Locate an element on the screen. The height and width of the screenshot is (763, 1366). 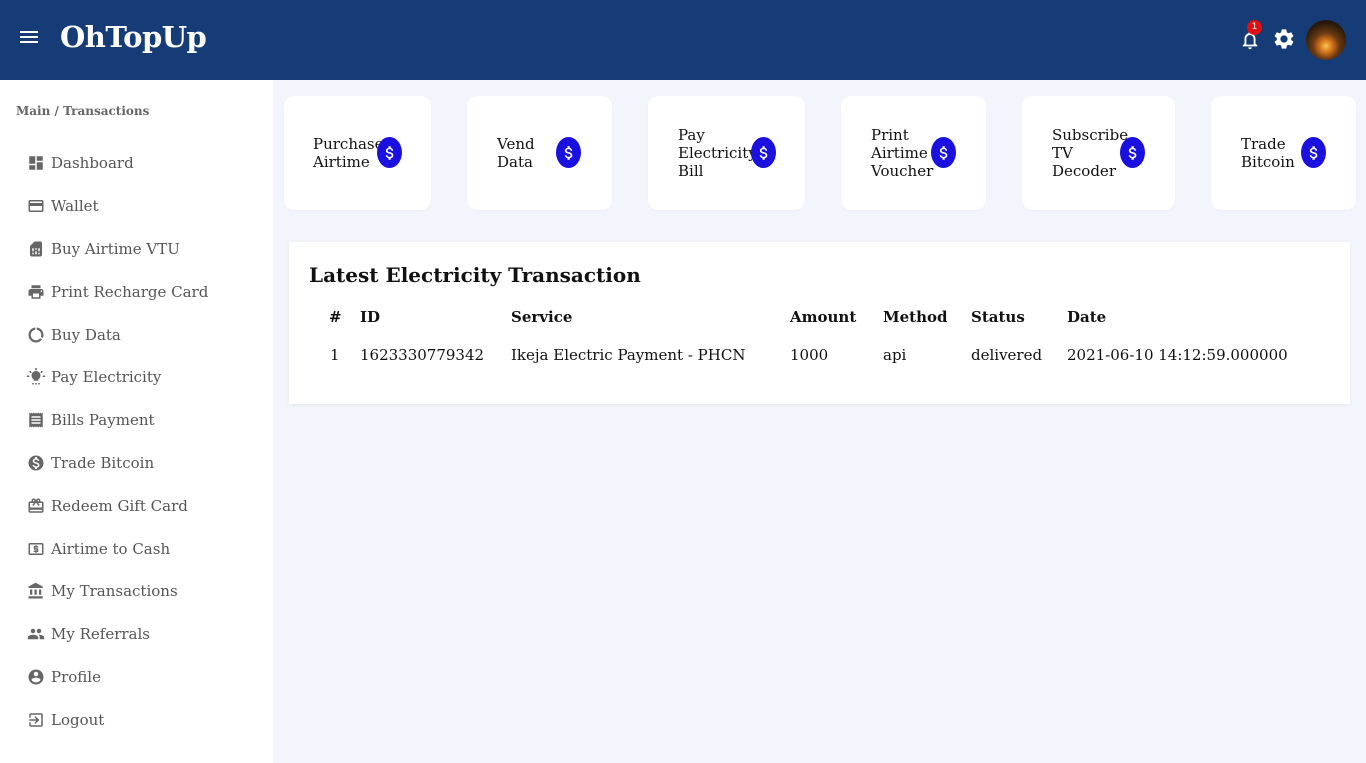
card-pay-electricity-bill: Pay Electricity Bill is located at coordinates (726, 153).